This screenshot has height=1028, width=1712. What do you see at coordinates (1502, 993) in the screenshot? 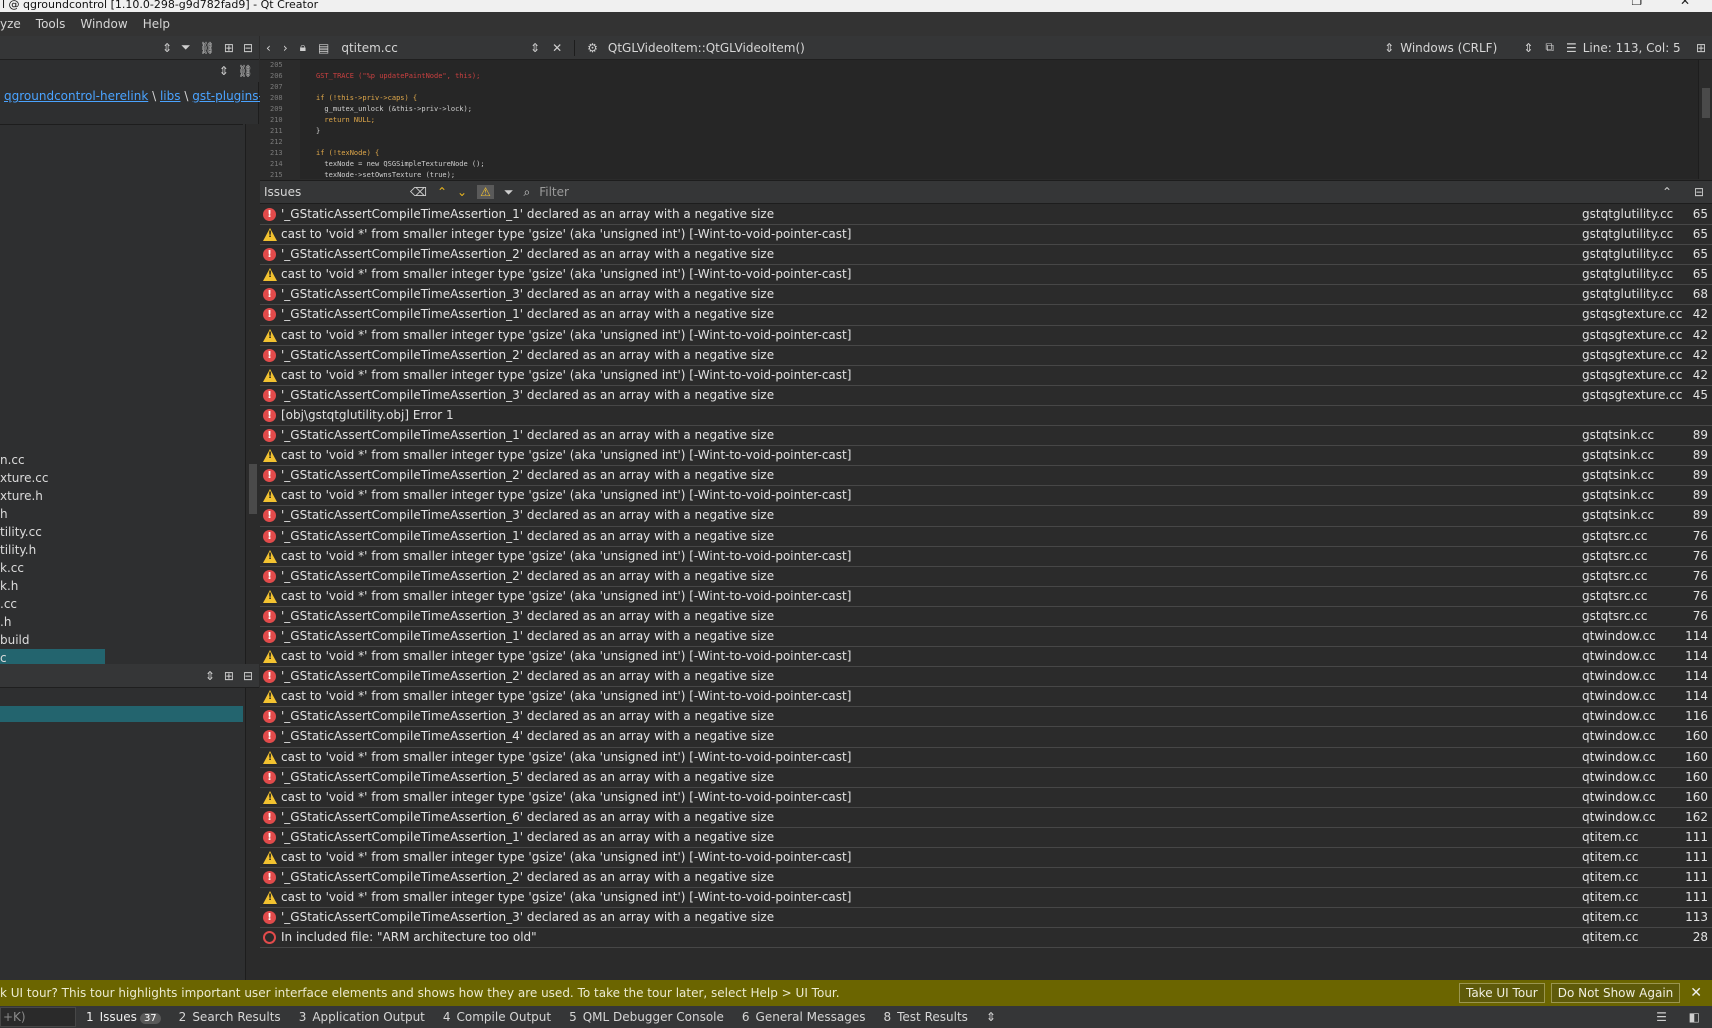
I see `take-ui-tour-button: Take UI Tour` at bounding box center [1502, 993].